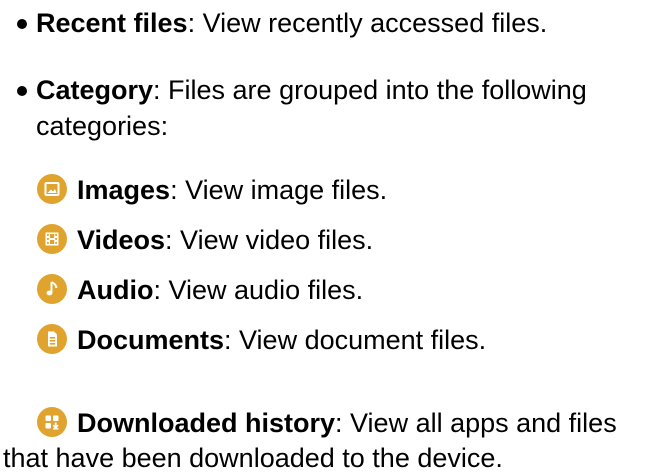 This screenshot has width=654, height=474. What do you see at coordinates (151, 340) in the screenshot?
I see `category-term: Documents` at bounding box center [151, 340].